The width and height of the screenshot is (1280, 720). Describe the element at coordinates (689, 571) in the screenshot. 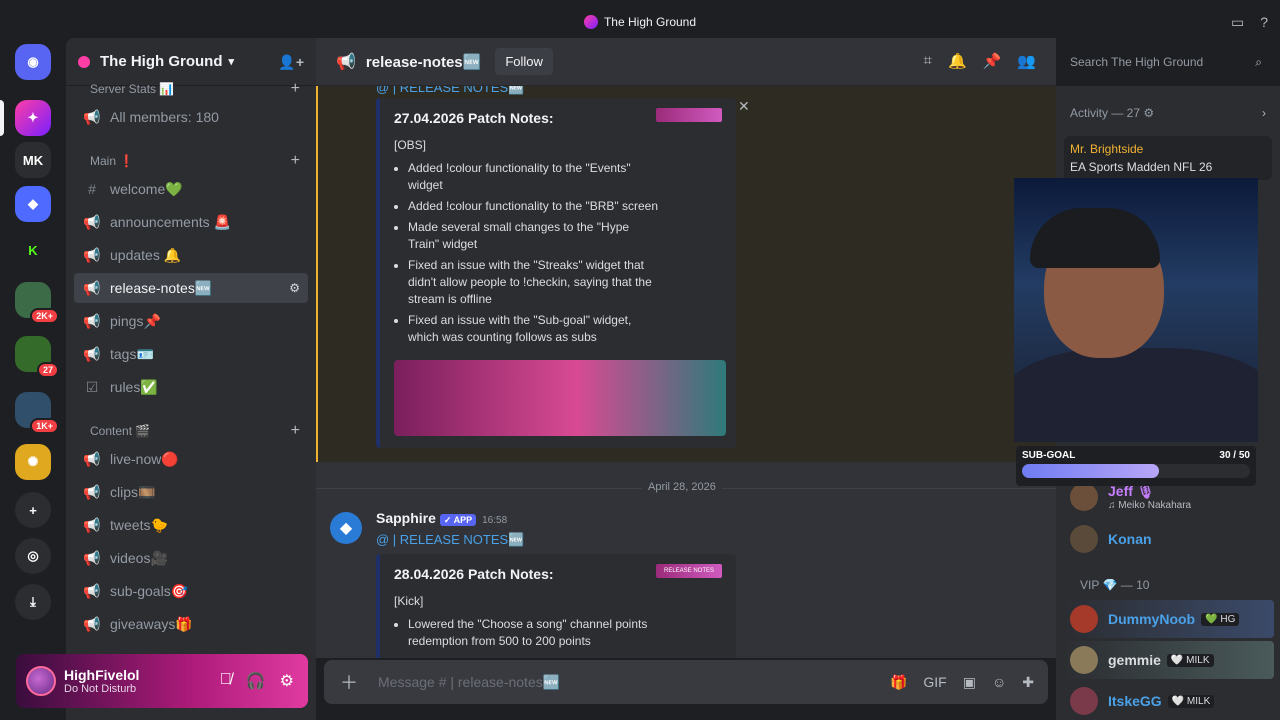

I see `embed-thumbnail: RELEASE NOTES` at that location.